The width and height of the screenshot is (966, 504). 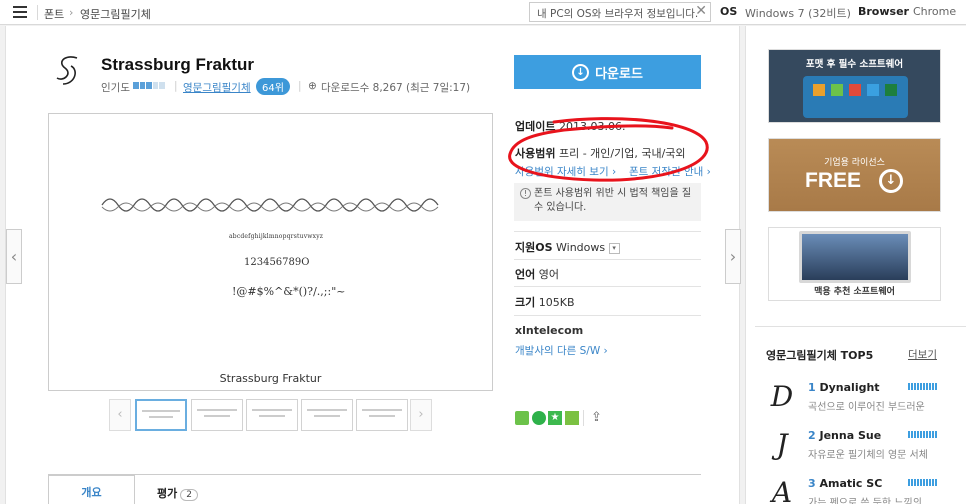 I want to click on breadcrumb-category: 영문그림필기체, so click(x=115, y=14).